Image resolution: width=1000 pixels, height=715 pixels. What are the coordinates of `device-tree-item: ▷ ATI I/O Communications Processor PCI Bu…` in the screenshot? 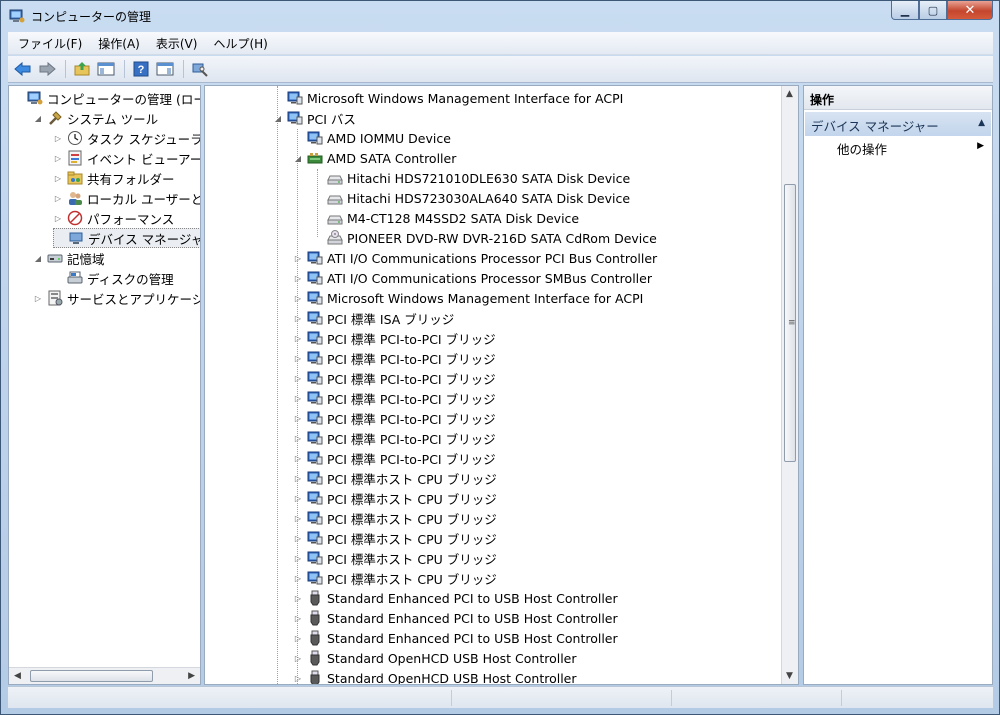 It's located at (475, 258).